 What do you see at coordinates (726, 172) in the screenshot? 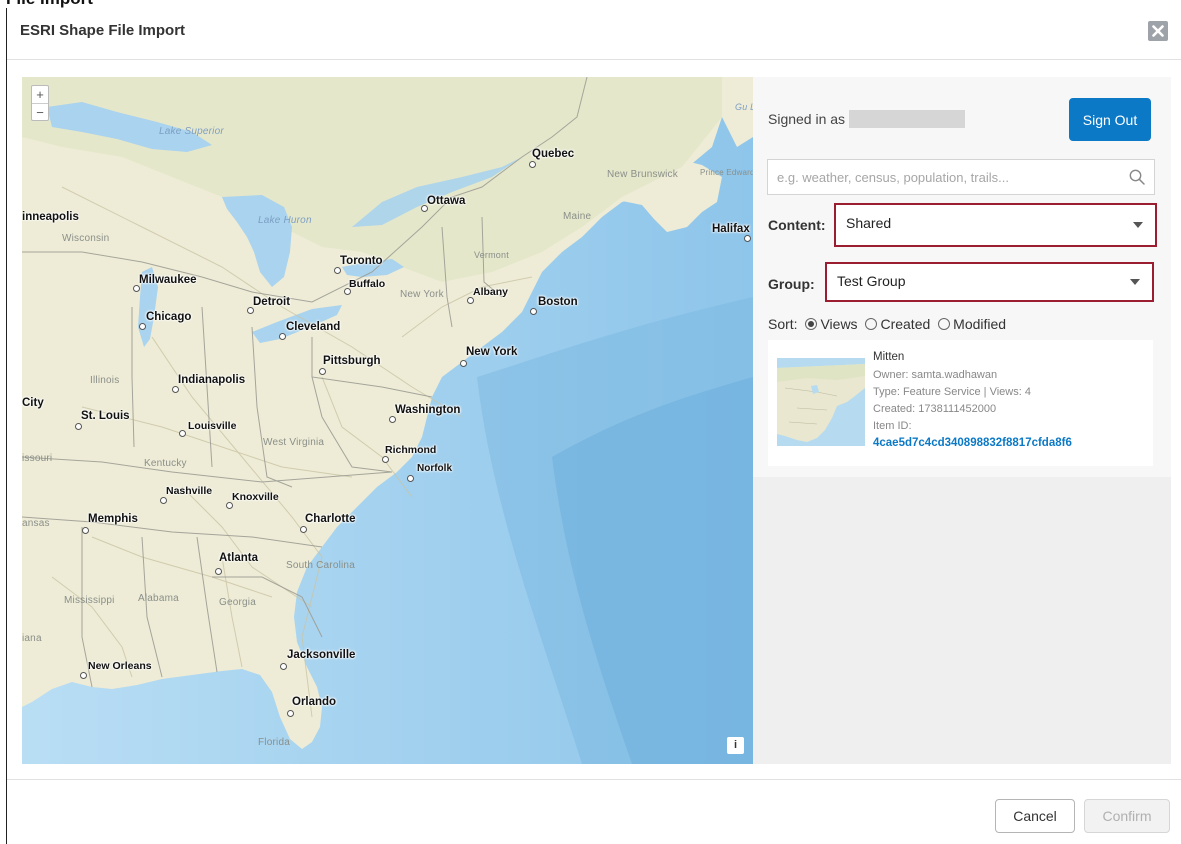
I see `region-label: Prince Edward Island` at bounding box center [726, 172].